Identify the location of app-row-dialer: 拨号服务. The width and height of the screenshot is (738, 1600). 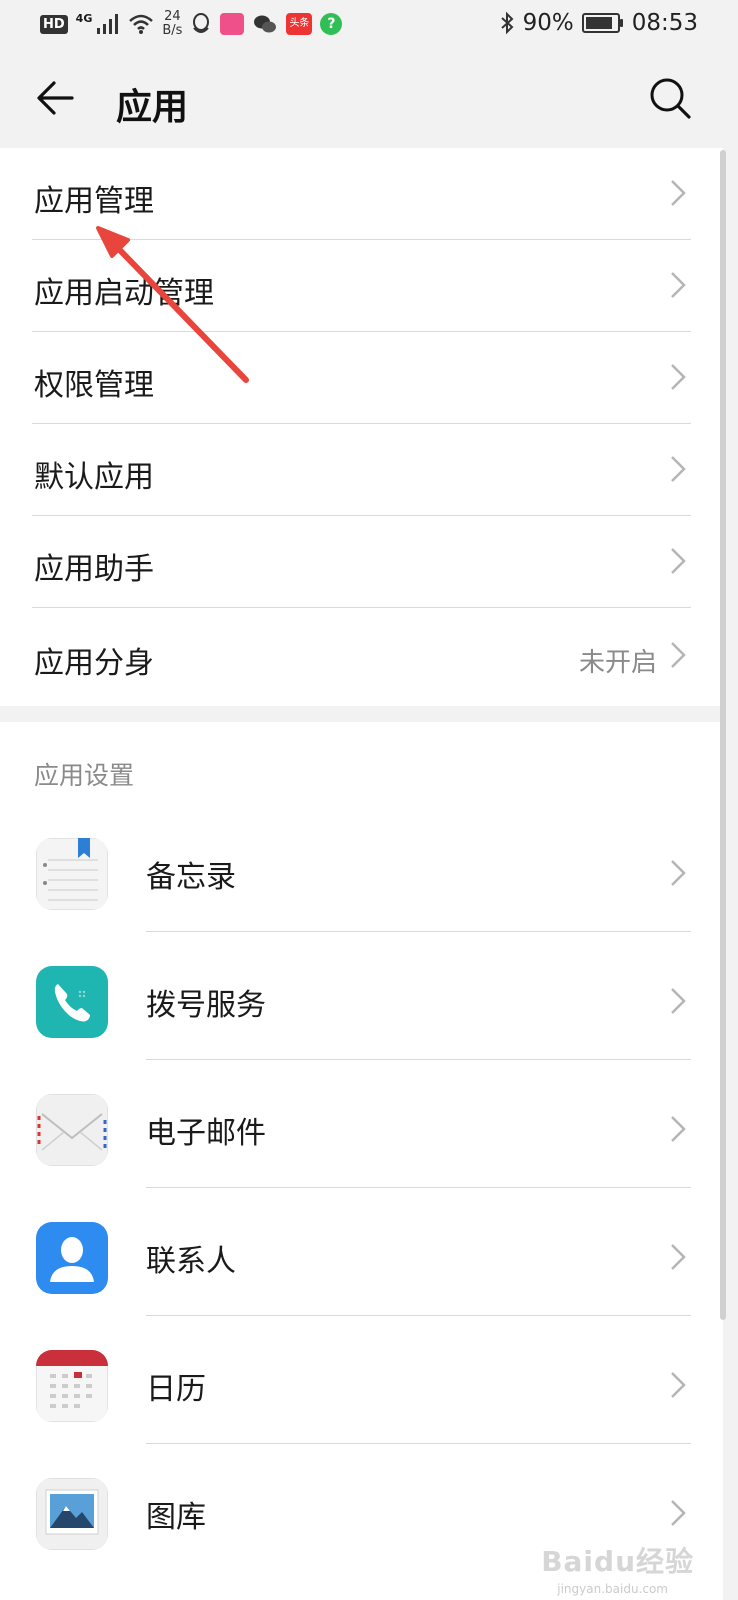
(361, 996).